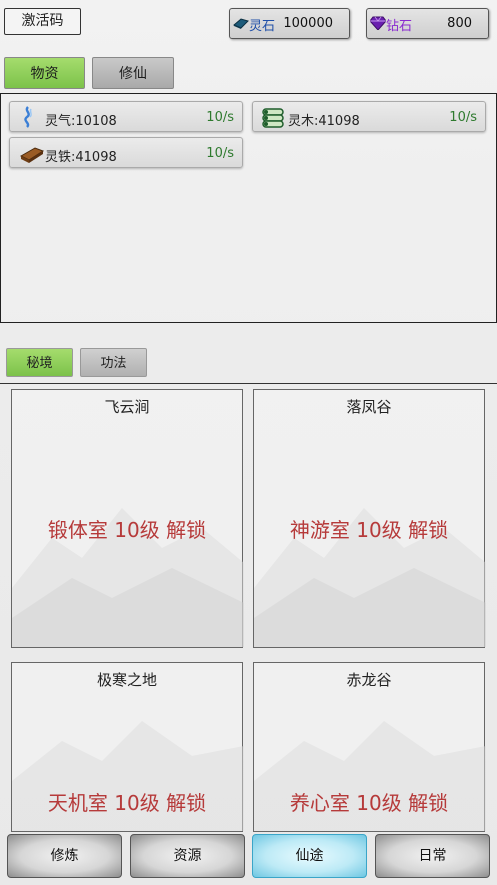 The height and width of the screenshot is (885, 497). I want to click on realm-card-feiyunjian: 飞云涧 锻体室 10级 解锁, so click(127, 518).